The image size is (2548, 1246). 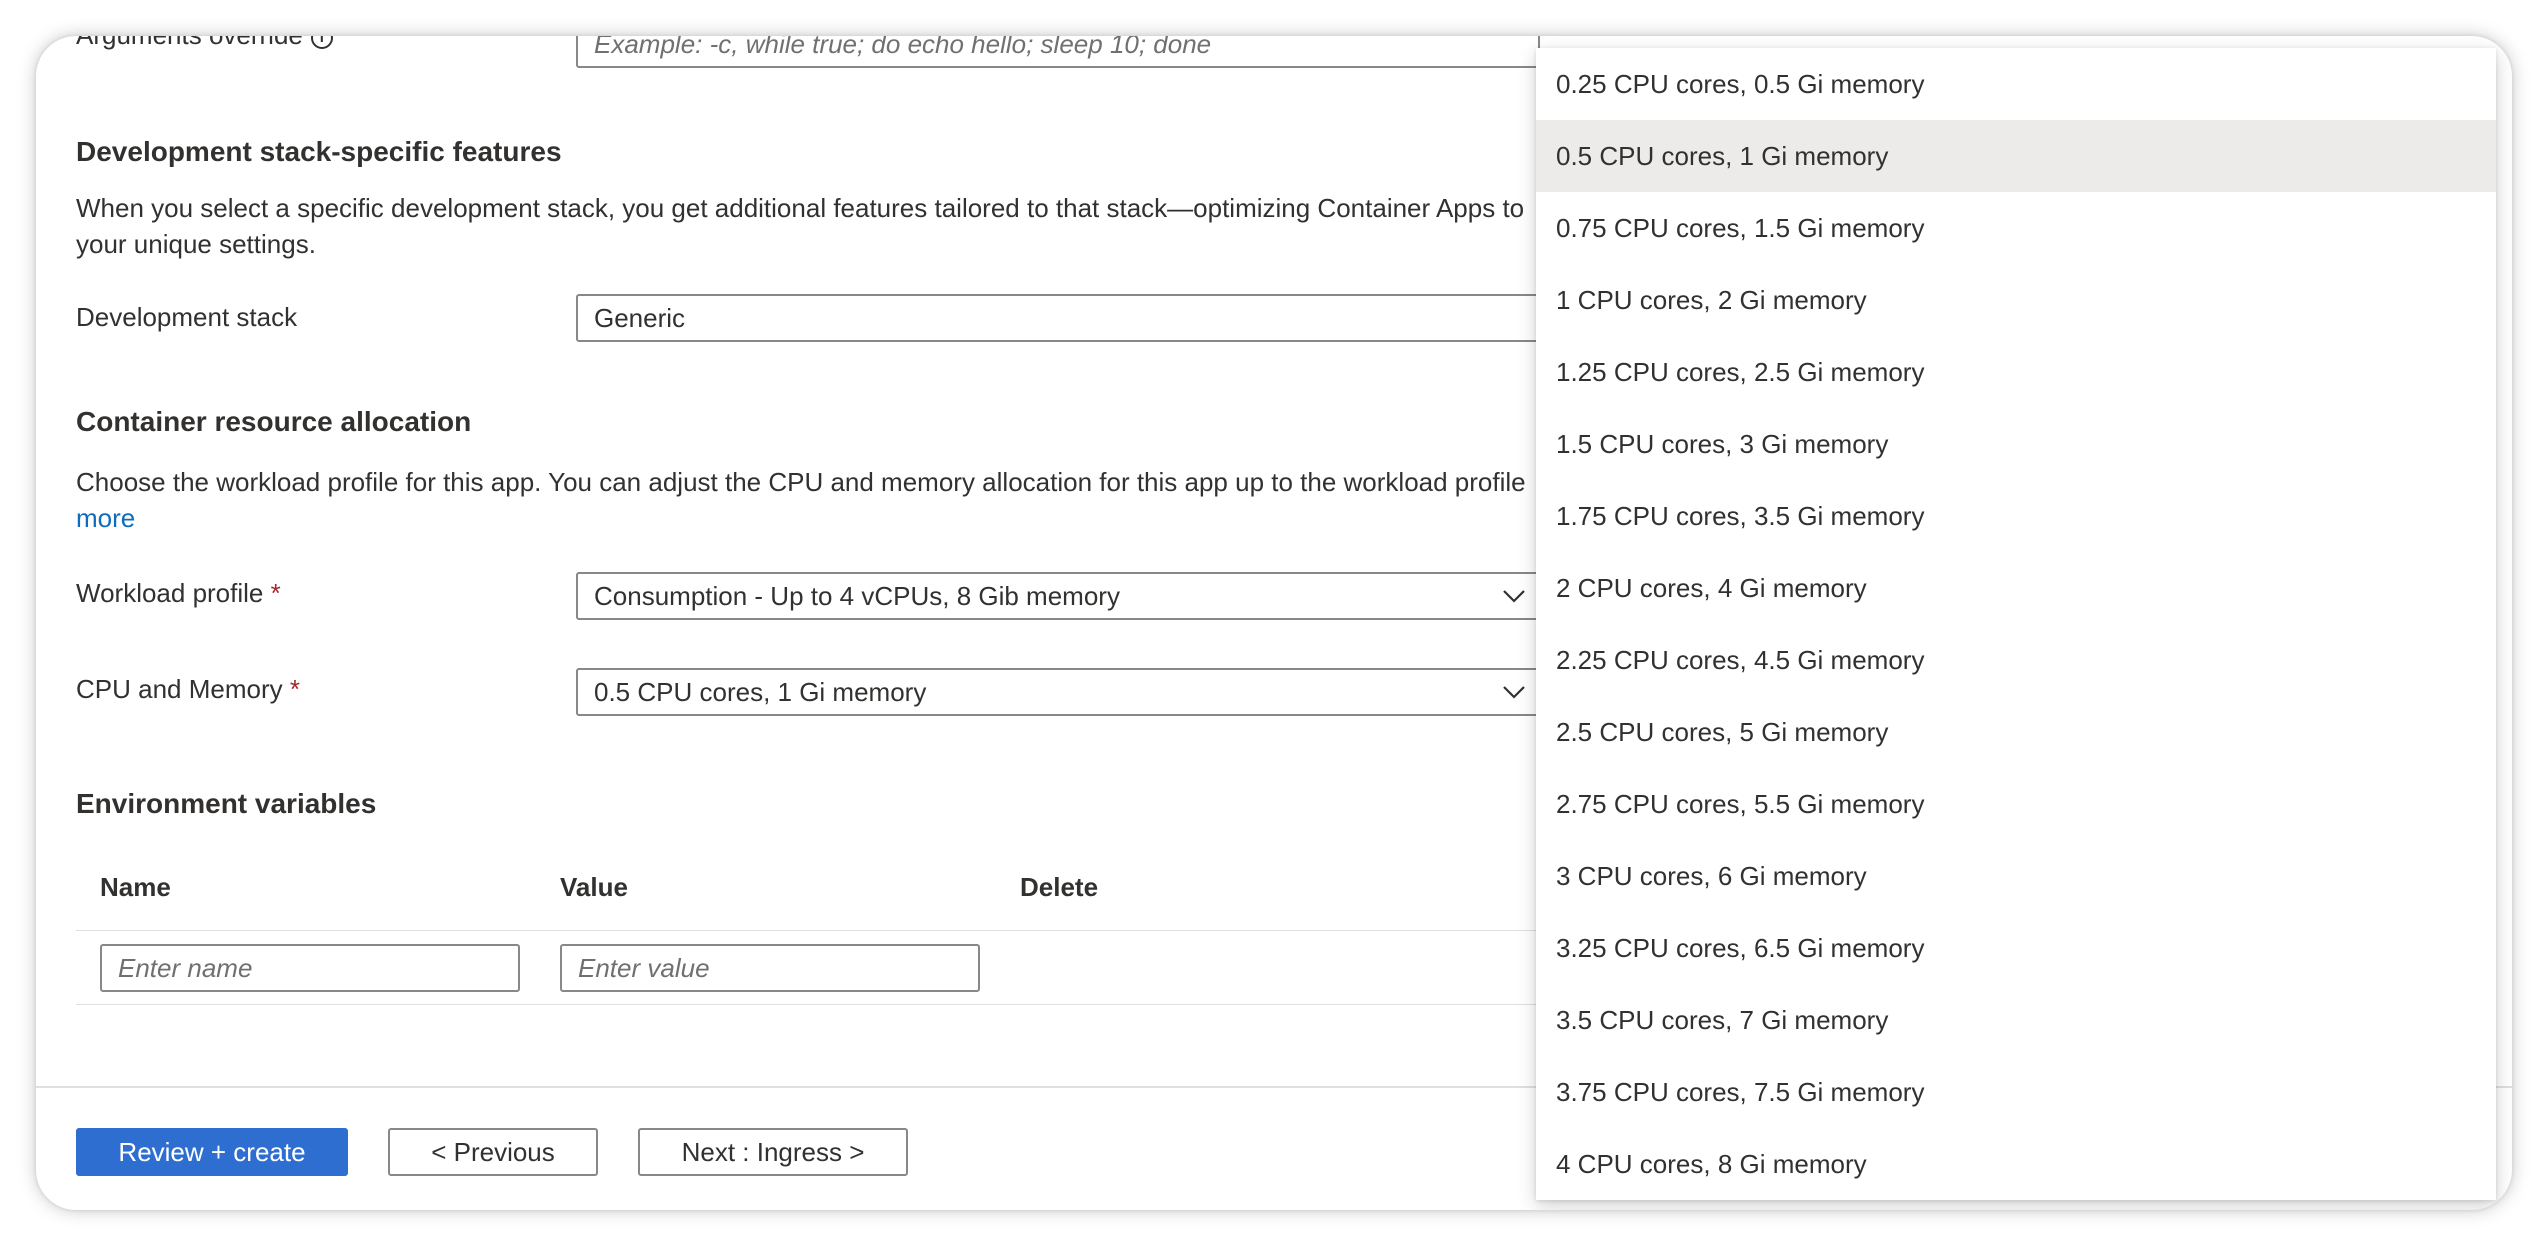 What do you see at coordinates (1059, 887) in the screenshot?
I see `column-header-delete: Delete` at bounding box center [1059, 887].